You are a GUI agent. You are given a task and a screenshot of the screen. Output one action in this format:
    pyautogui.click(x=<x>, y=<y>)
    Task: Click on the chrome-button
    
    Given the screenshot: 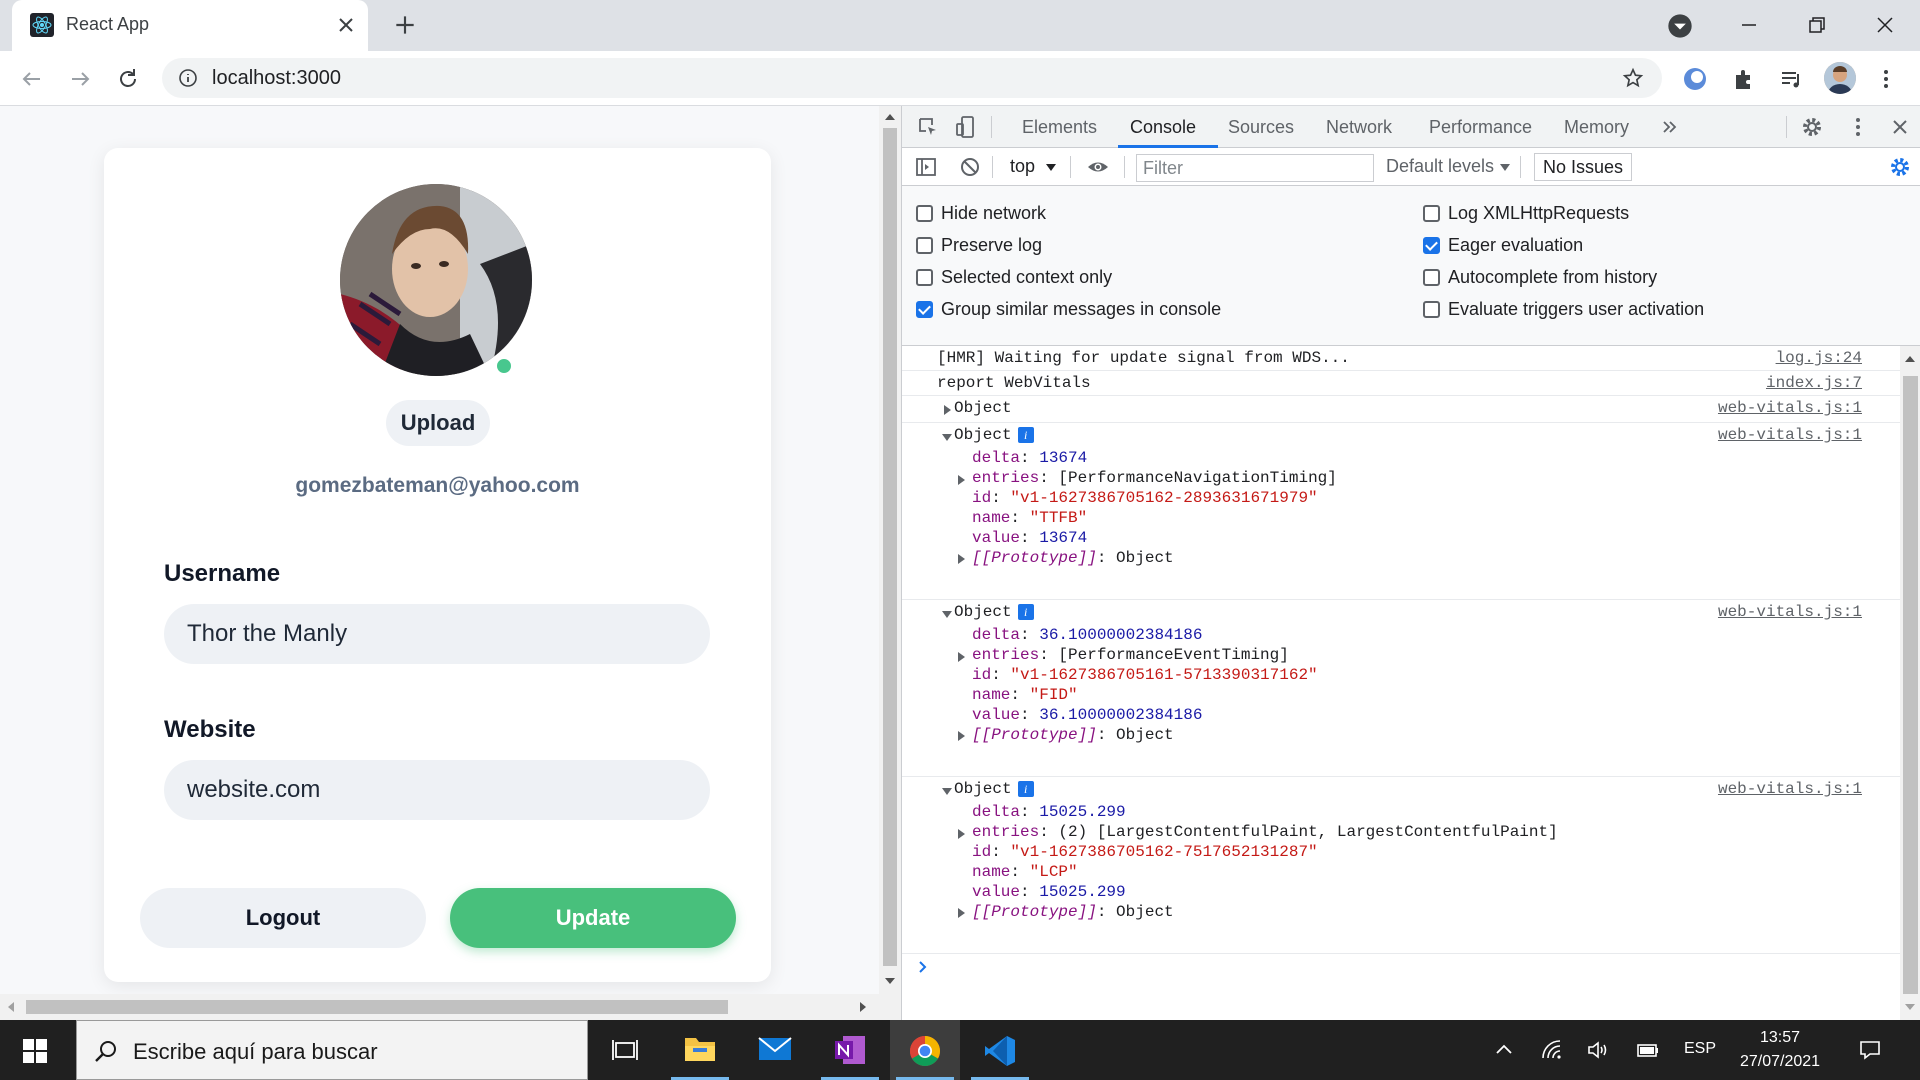 What is the action you would take?
    pyautogui.click(x=925, y=1050)
    